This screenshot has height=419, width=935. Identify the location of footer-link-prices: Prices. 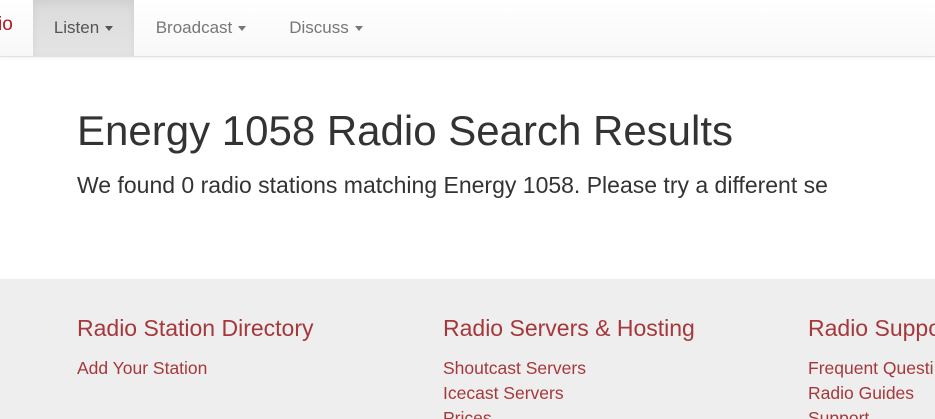
(569, 412).